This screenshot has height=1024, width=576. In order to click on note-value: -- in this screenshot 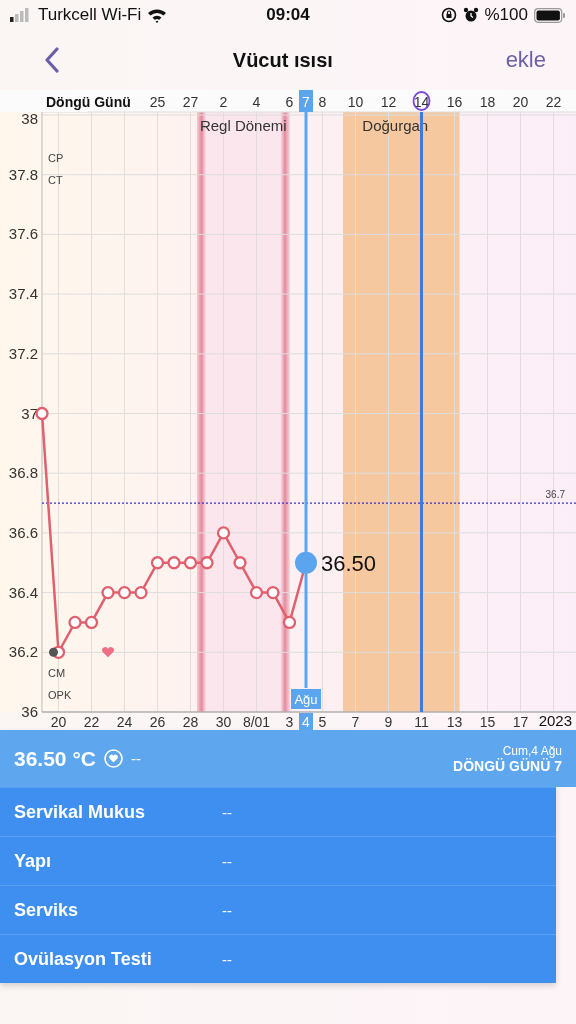, I will do `click(135, 758)`.